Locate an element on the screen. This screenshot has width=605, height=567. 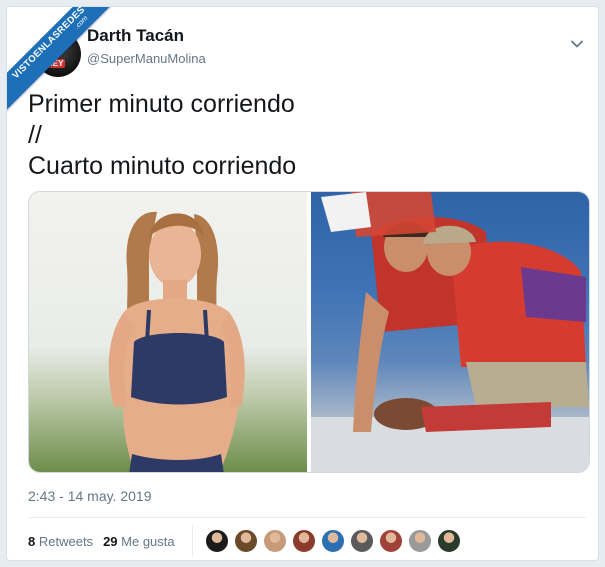
retweets-label: Retweets is located at coordinates (66, 541).